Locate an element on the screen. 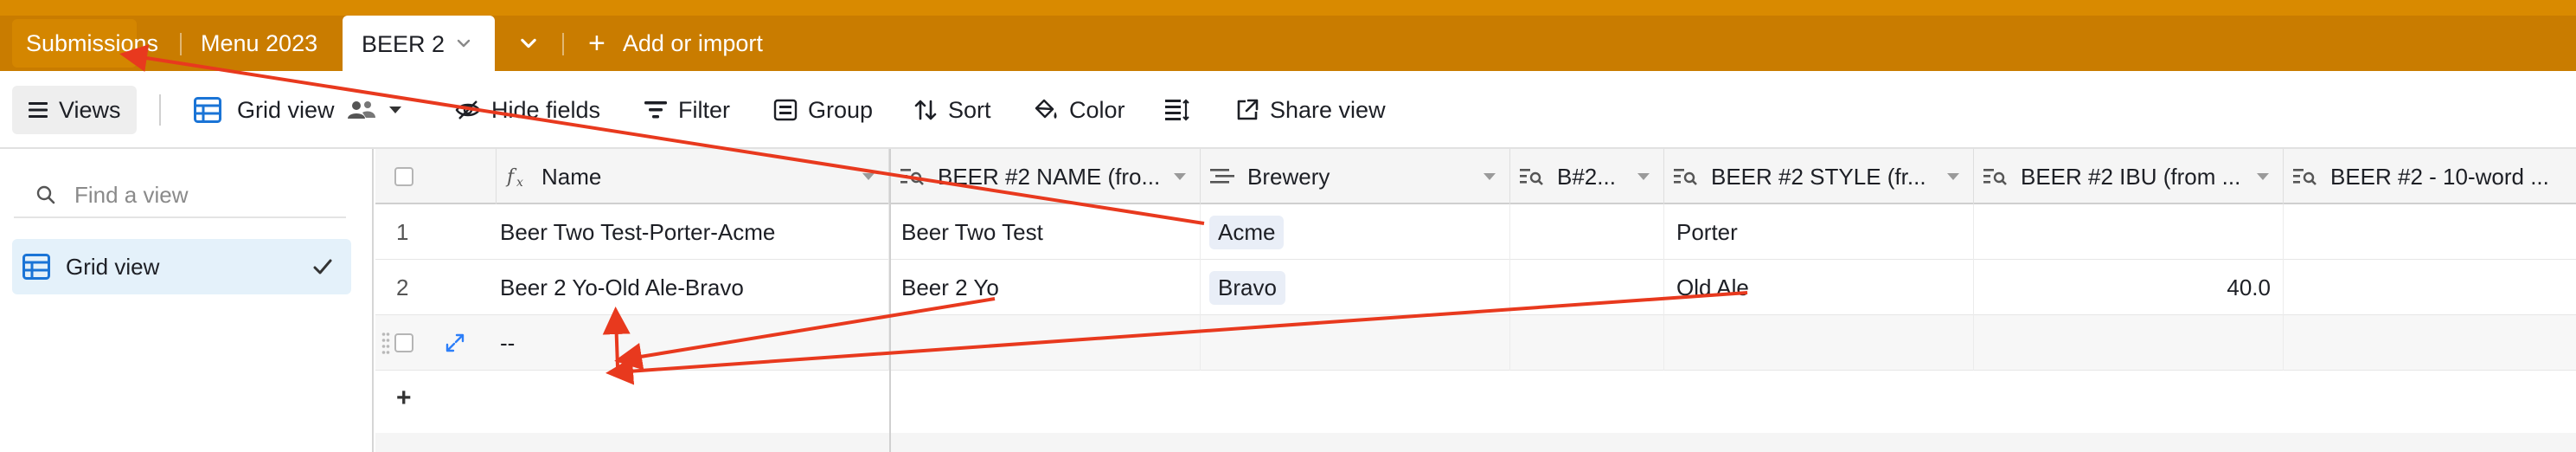 This screenshot has width=2576, height=452. column-header-brewery: Brewery is located at coordinates (1355, 176).